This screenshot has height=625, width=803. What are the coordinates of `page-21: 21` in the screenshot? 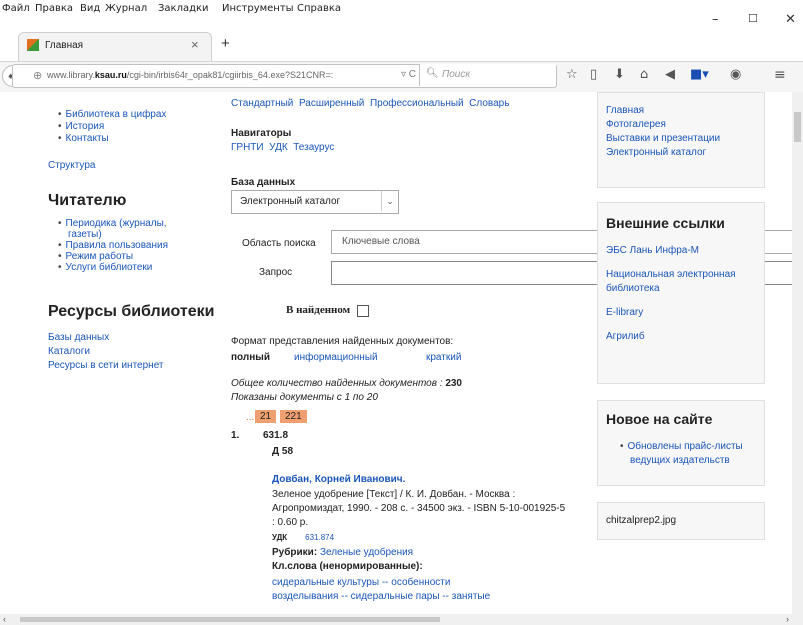 It's located at (266, 416).